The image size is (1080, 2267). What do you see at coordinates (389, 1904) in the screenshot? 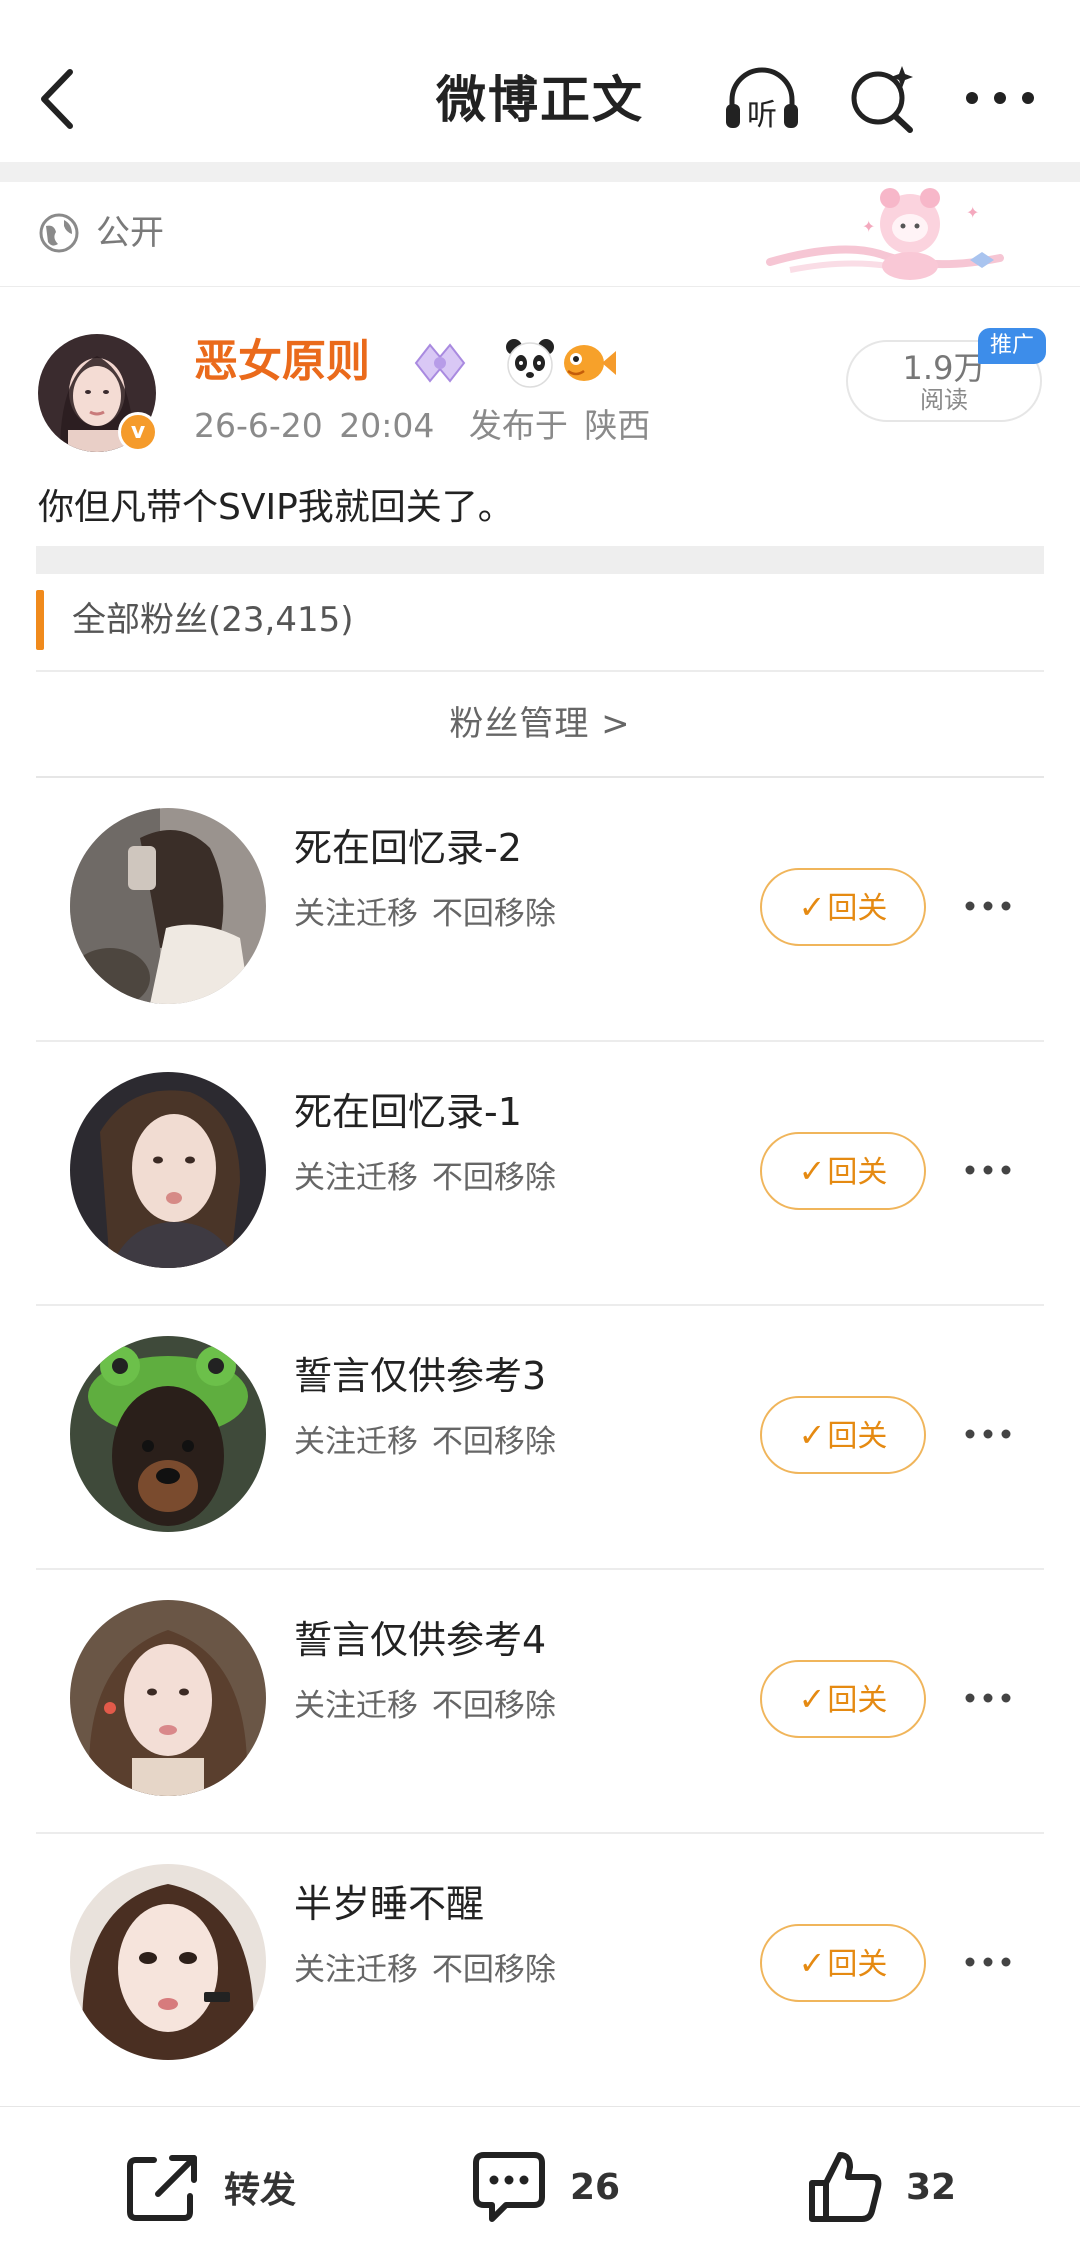
I see `fan-name: 半岁睡不醒` at bounding box center [389, 1904].